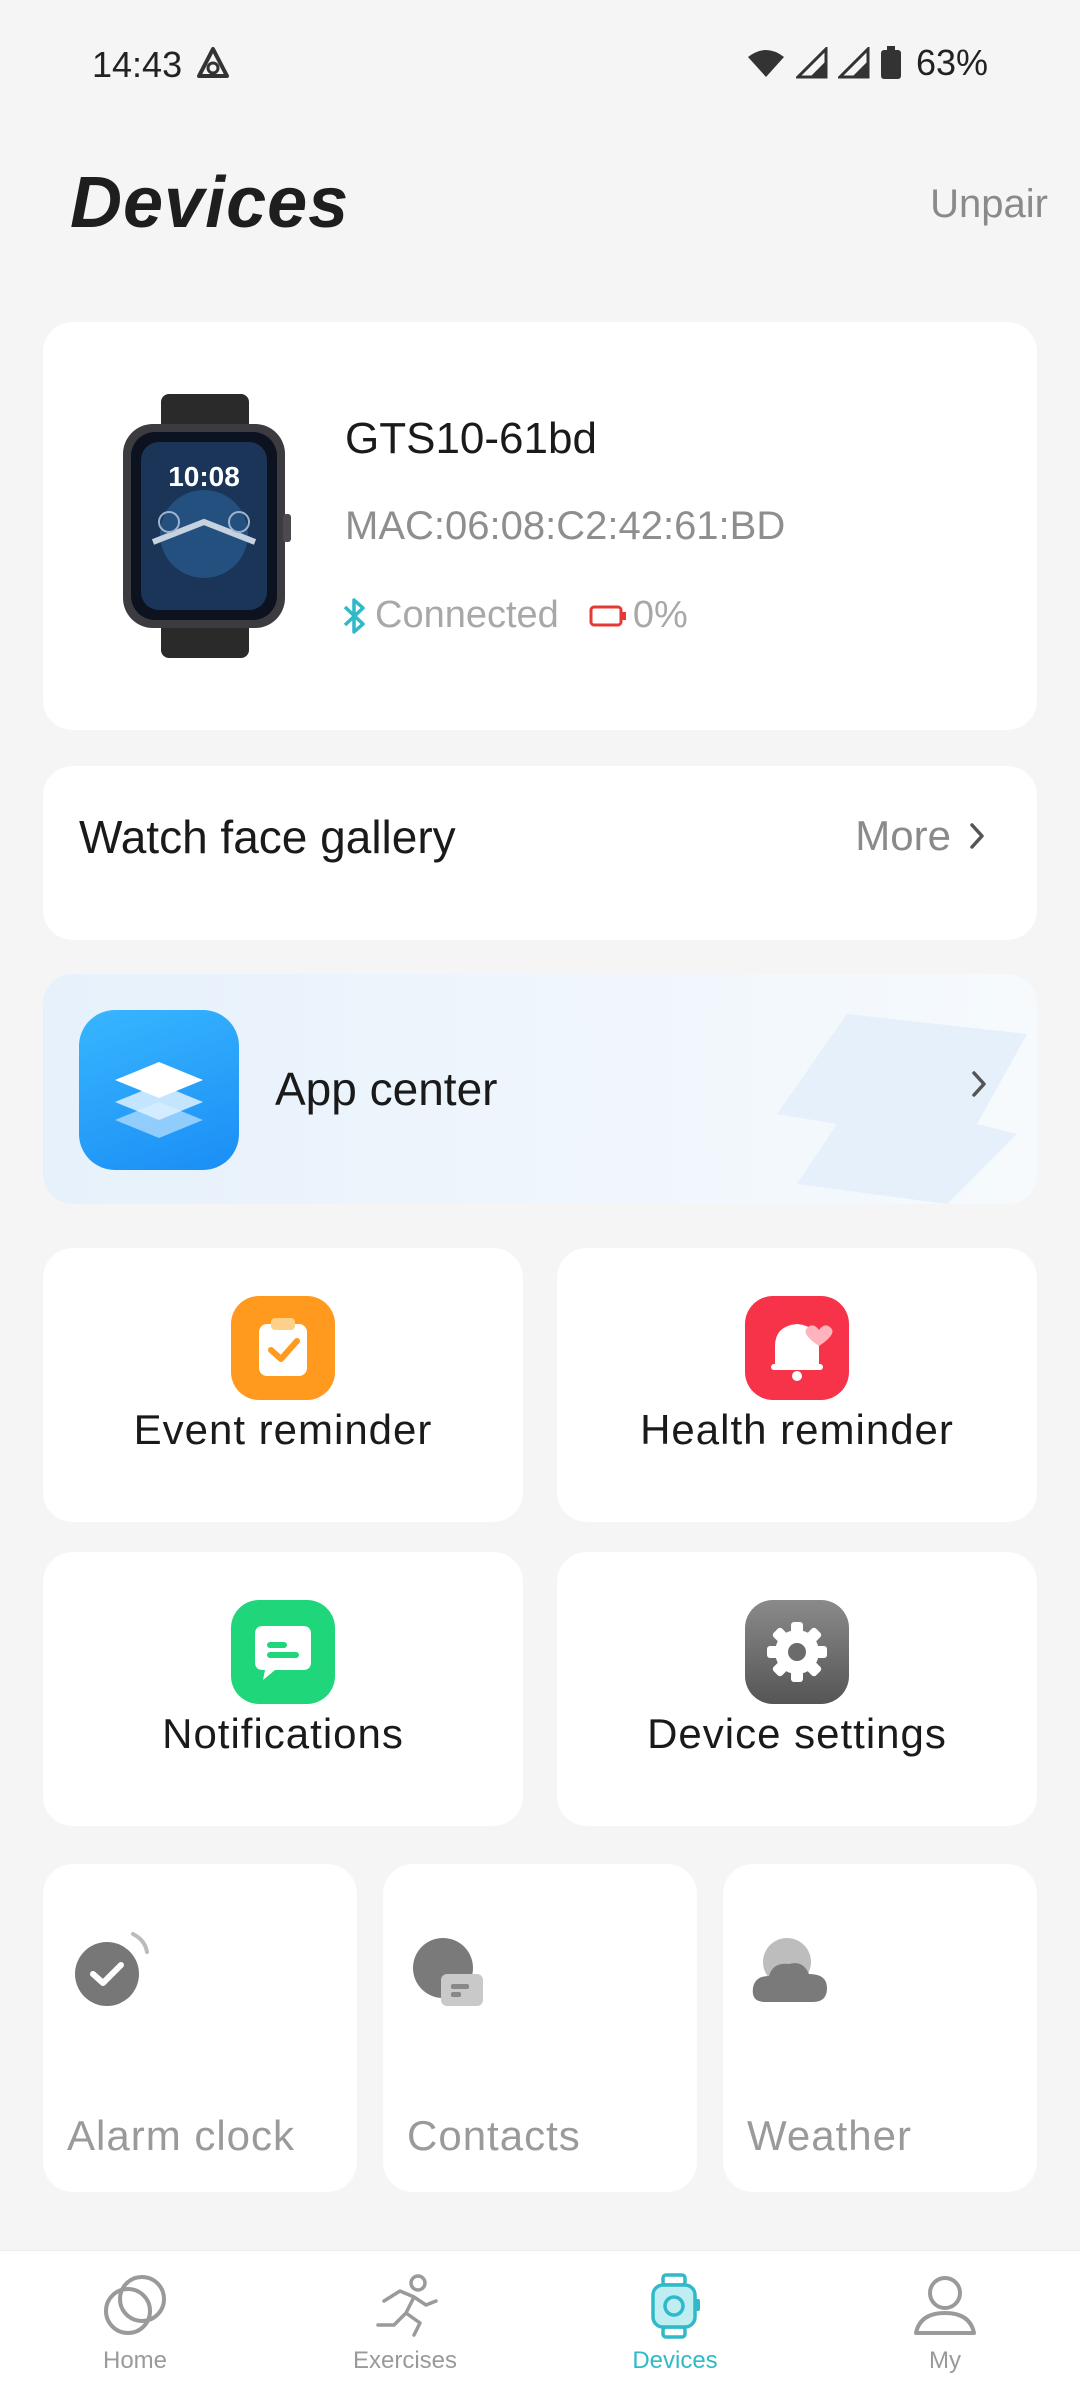 The image size is (1080, 2400). I want to click on health-reminder-tile: Health reminder, so click(797, 1385).